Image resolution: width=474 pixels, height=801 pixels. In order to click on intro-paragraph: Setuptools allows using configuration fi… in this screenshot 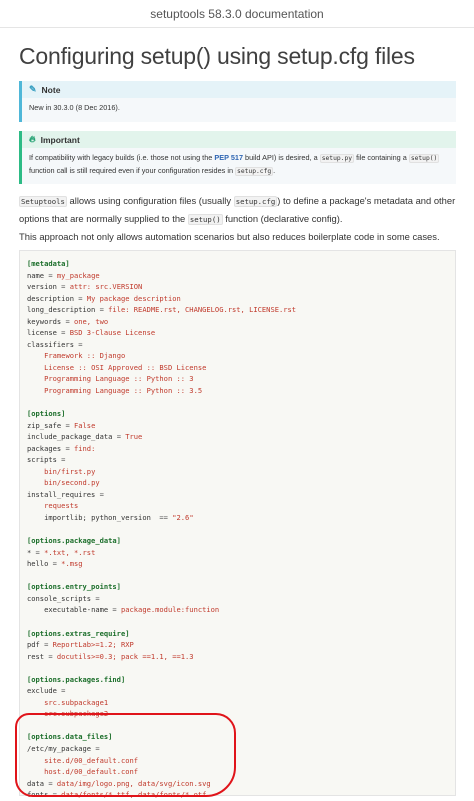, I will do `click(239, 210)`.